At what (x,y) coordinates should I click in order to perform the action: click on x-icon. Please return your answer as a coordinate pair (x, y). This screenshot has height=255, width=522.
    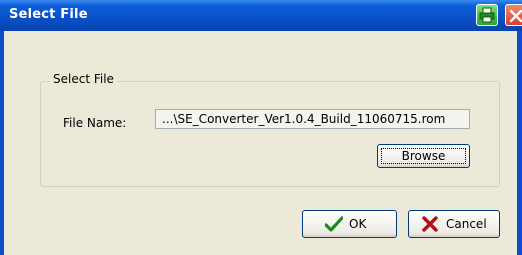
    Looking at the image, I should click on (430, 224).